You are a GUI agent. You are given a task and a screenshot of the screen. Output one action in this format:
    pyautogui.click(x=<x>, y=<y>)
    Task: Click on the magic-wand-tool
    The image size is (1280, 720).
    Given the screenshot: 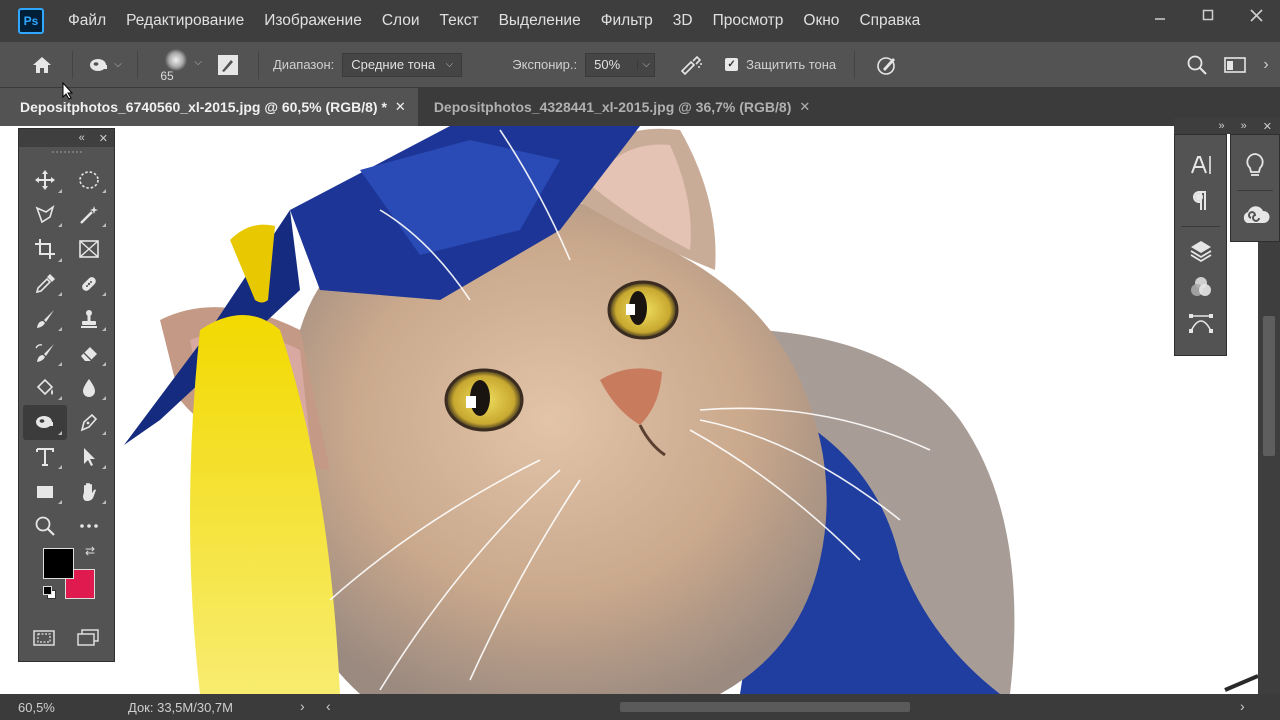 What is the action you would take?
    pyautogui.click(x=89, y=215)
    